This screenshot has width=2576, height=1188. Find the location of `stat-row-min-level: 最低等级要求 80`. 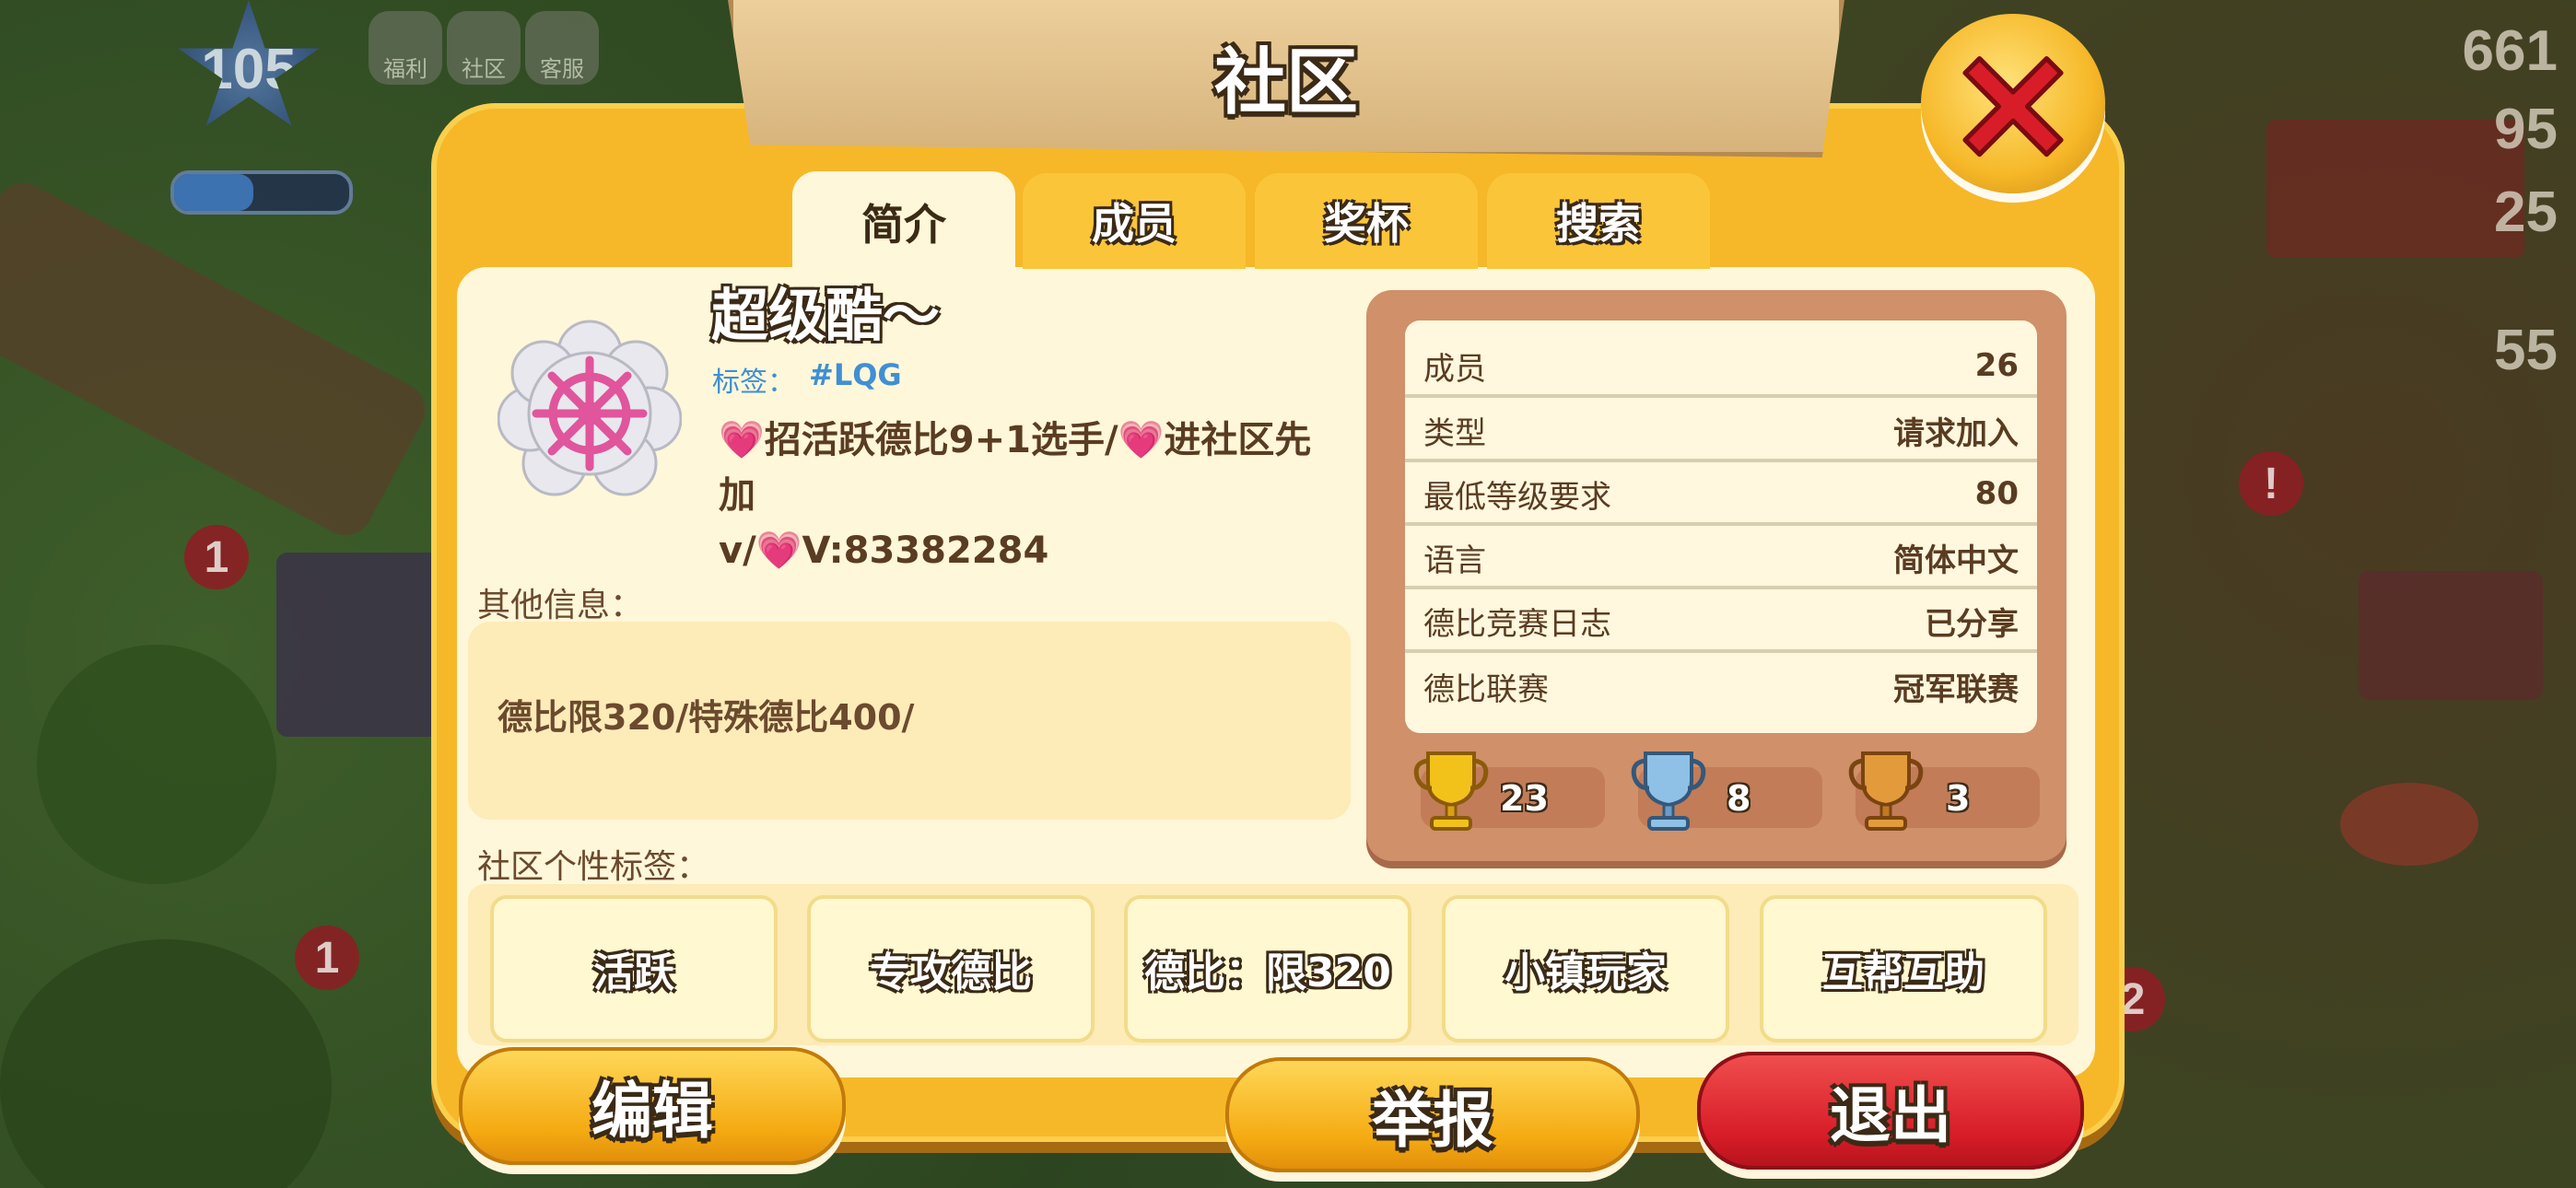

stat-row-min-level: 最低等级要求 80 is located at coordinates (1721, 496).